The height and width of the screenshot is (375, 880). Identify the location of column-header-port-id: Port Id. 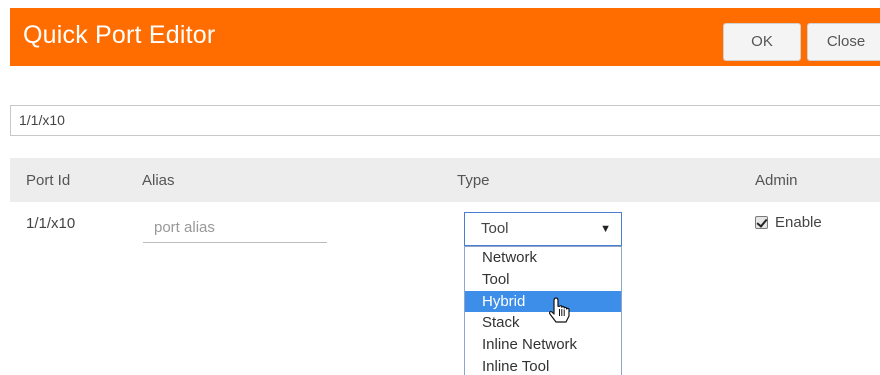
(48, 180).